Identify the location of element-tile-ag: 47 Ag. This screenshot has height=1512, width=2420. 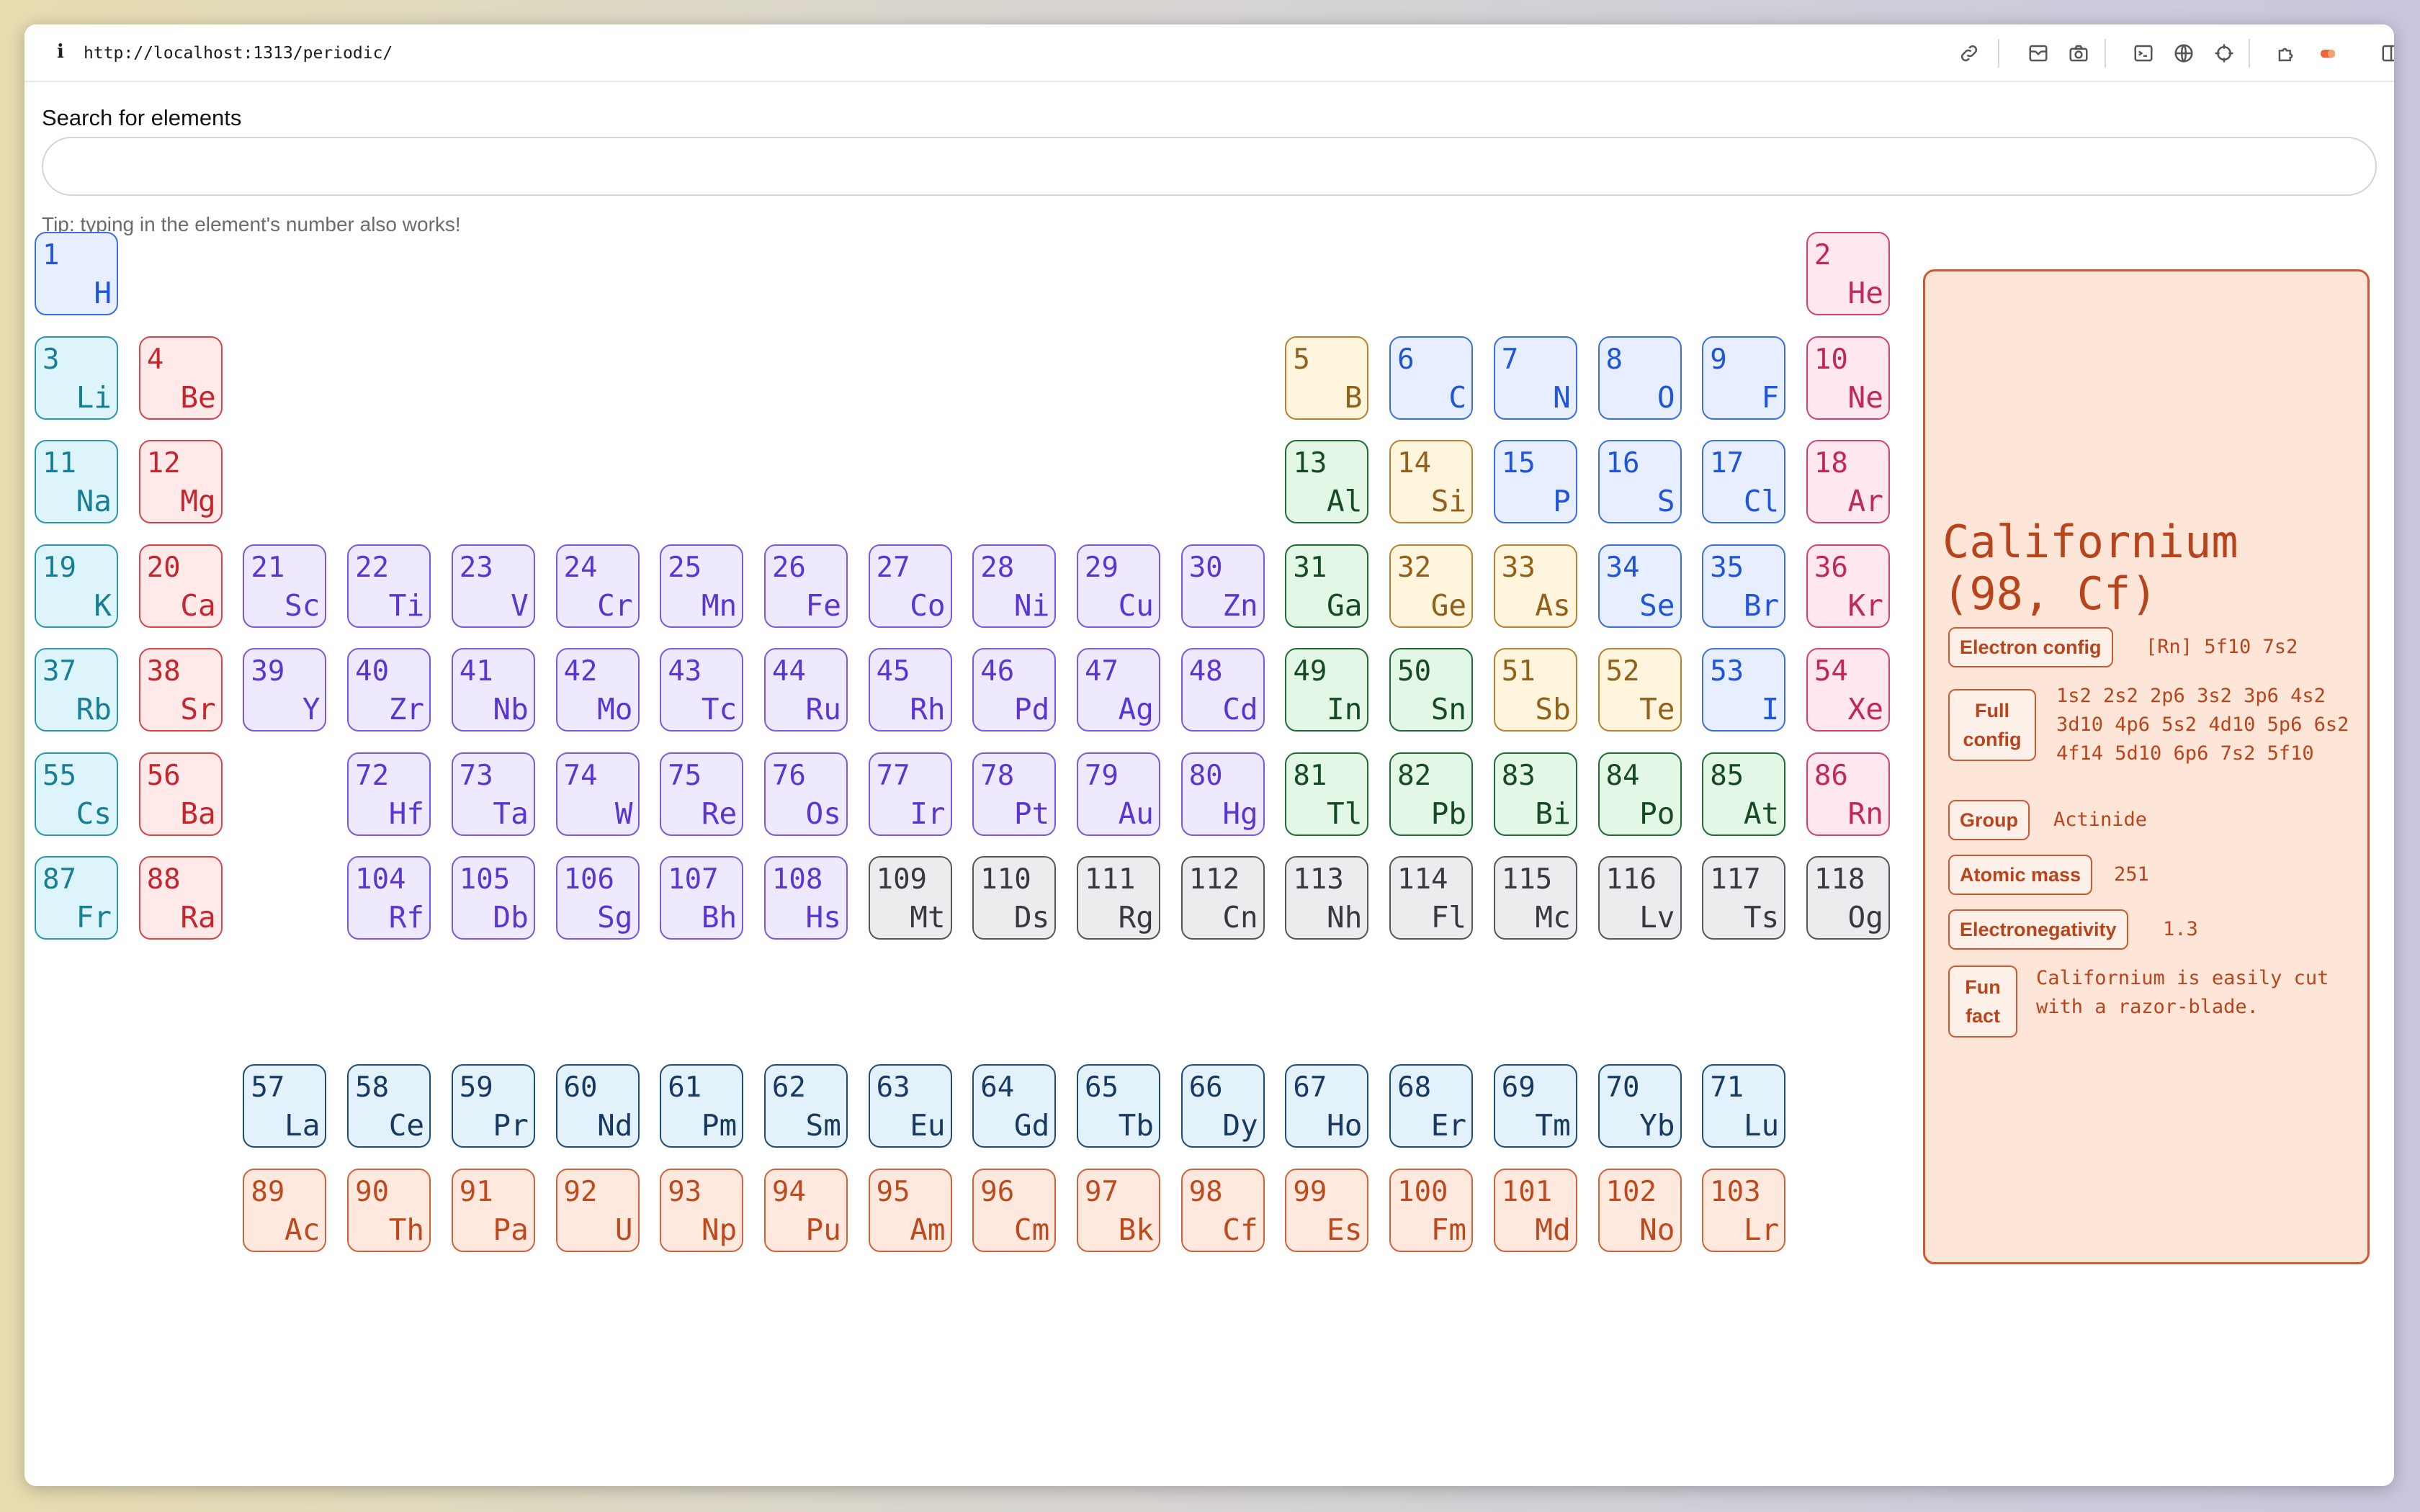
(1118, 690).